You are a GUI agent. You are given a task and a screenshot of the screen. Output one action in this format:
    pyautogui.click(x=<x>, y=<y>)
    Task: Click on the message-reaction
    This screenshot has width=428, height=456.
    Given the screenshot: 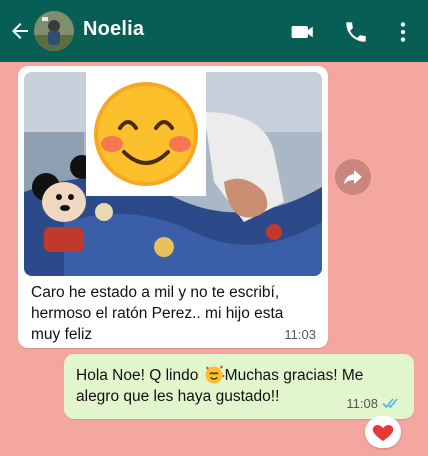 What is the action you would take?
    pyautogui.click(x=383, y=432)
    